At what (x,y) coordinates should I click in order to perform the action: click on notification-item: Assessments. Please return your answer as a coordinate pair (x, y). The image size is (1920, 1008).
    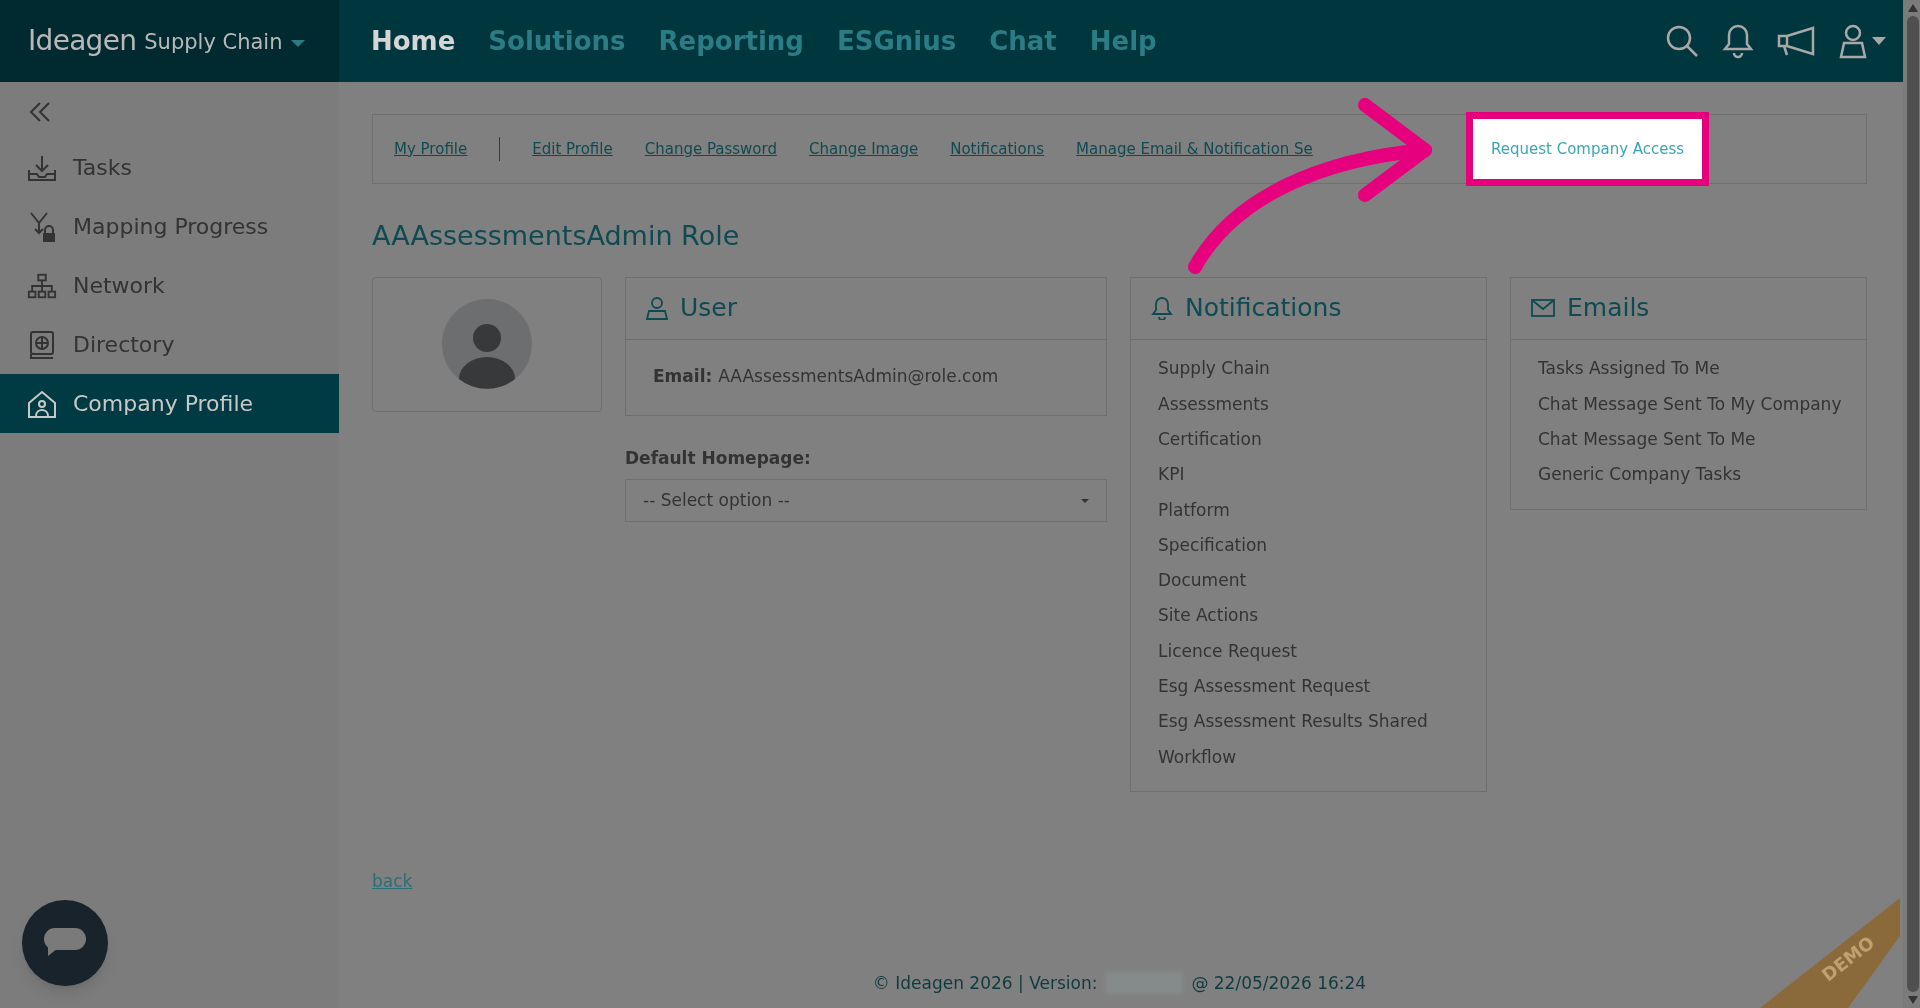
    Looking at the image, I should click on (1213, 404).